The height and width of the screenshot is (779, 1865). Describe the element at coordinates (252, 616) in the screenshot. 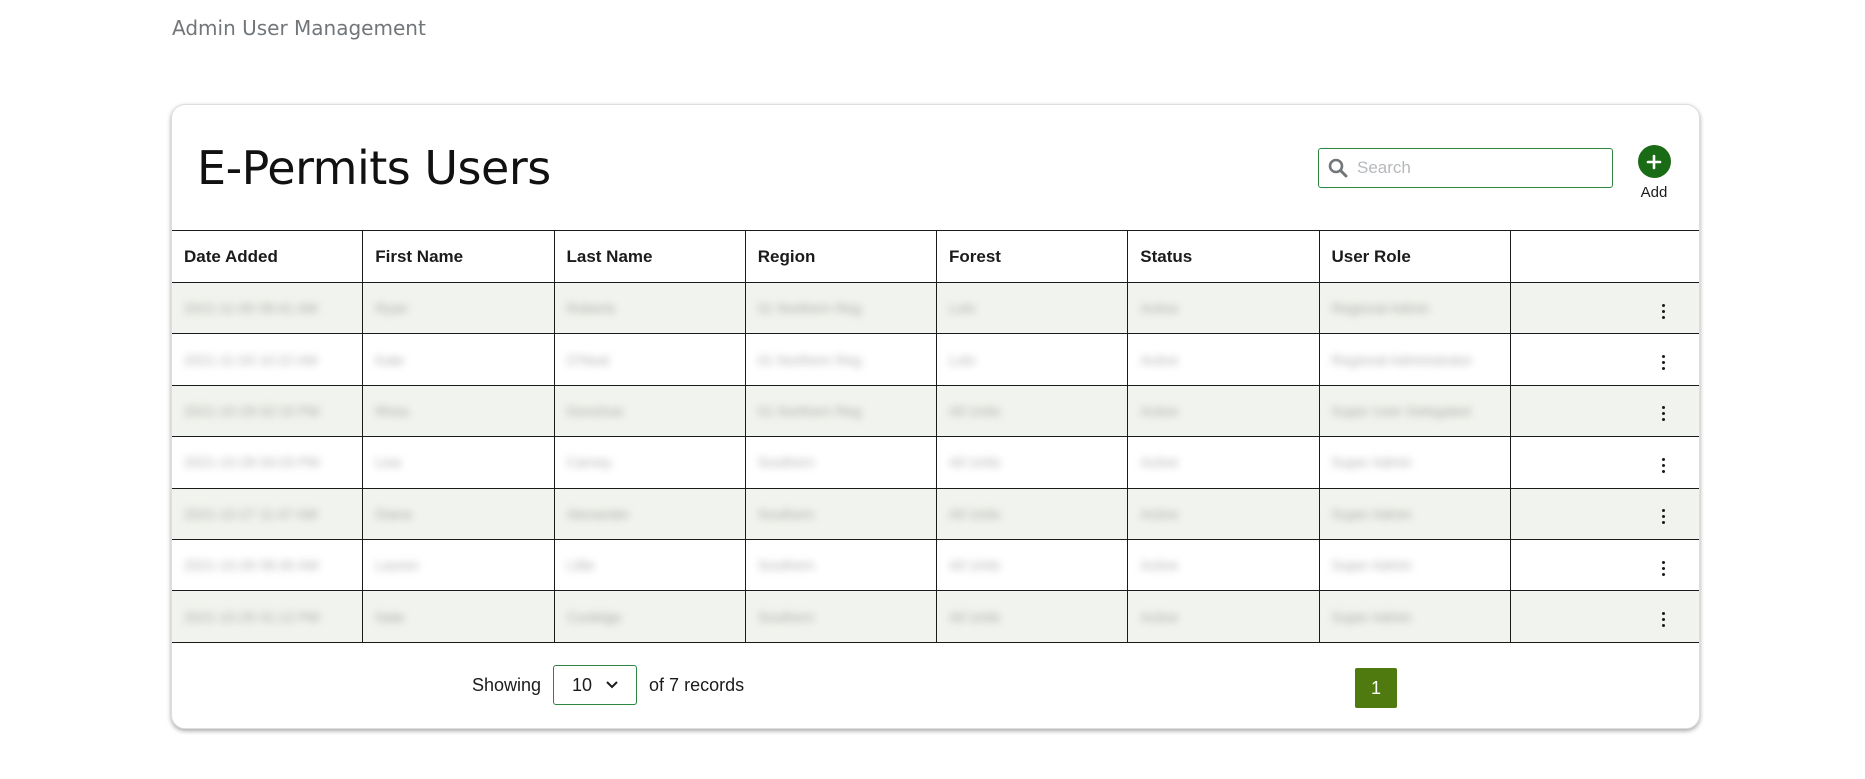

I see `cell-value: 2021-10-25 01:12 PM` at that location.